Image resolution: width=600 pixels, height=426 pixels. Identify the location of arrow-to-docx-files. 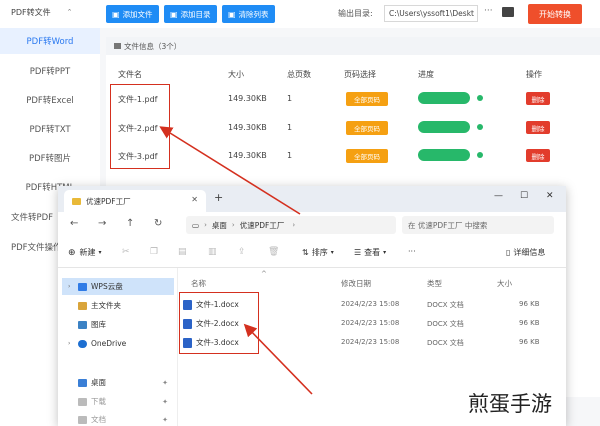
(278, 359).